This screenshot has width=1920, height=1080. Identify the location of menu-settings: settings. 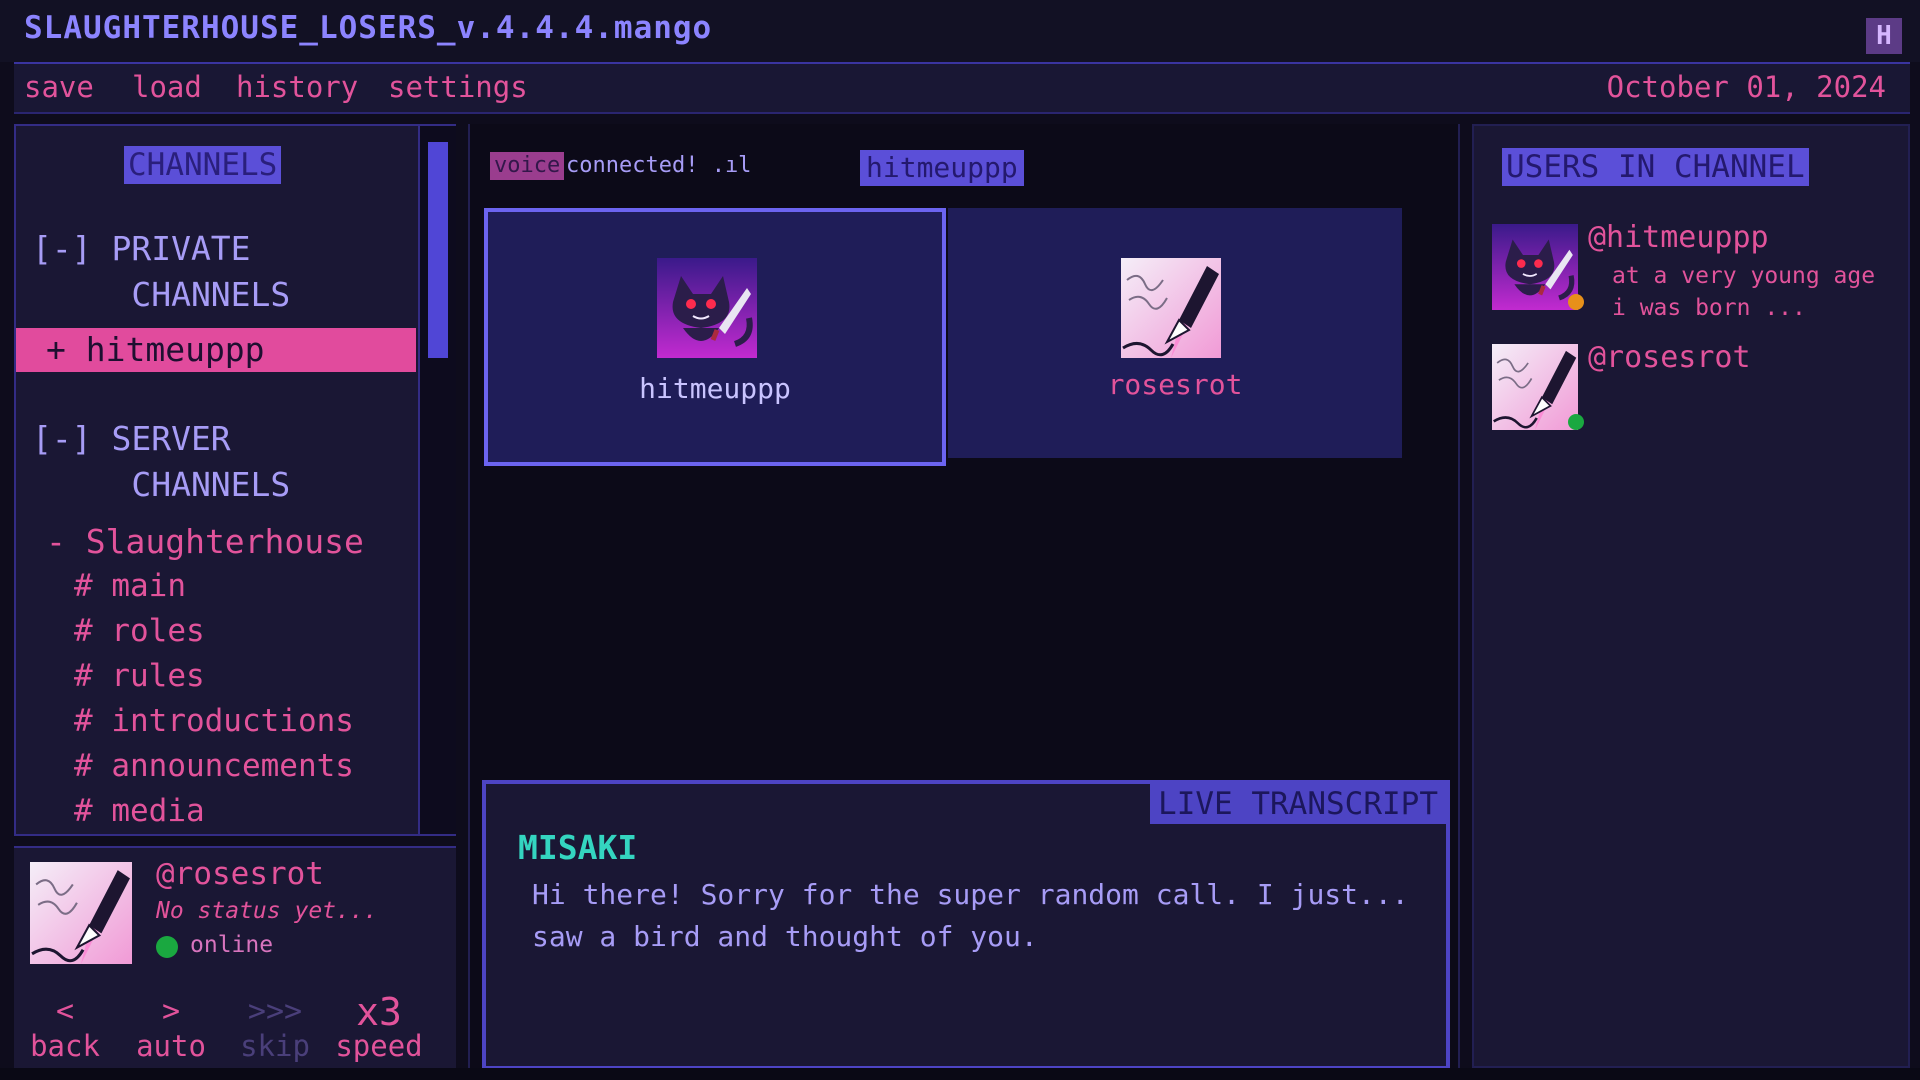
(458, 87).